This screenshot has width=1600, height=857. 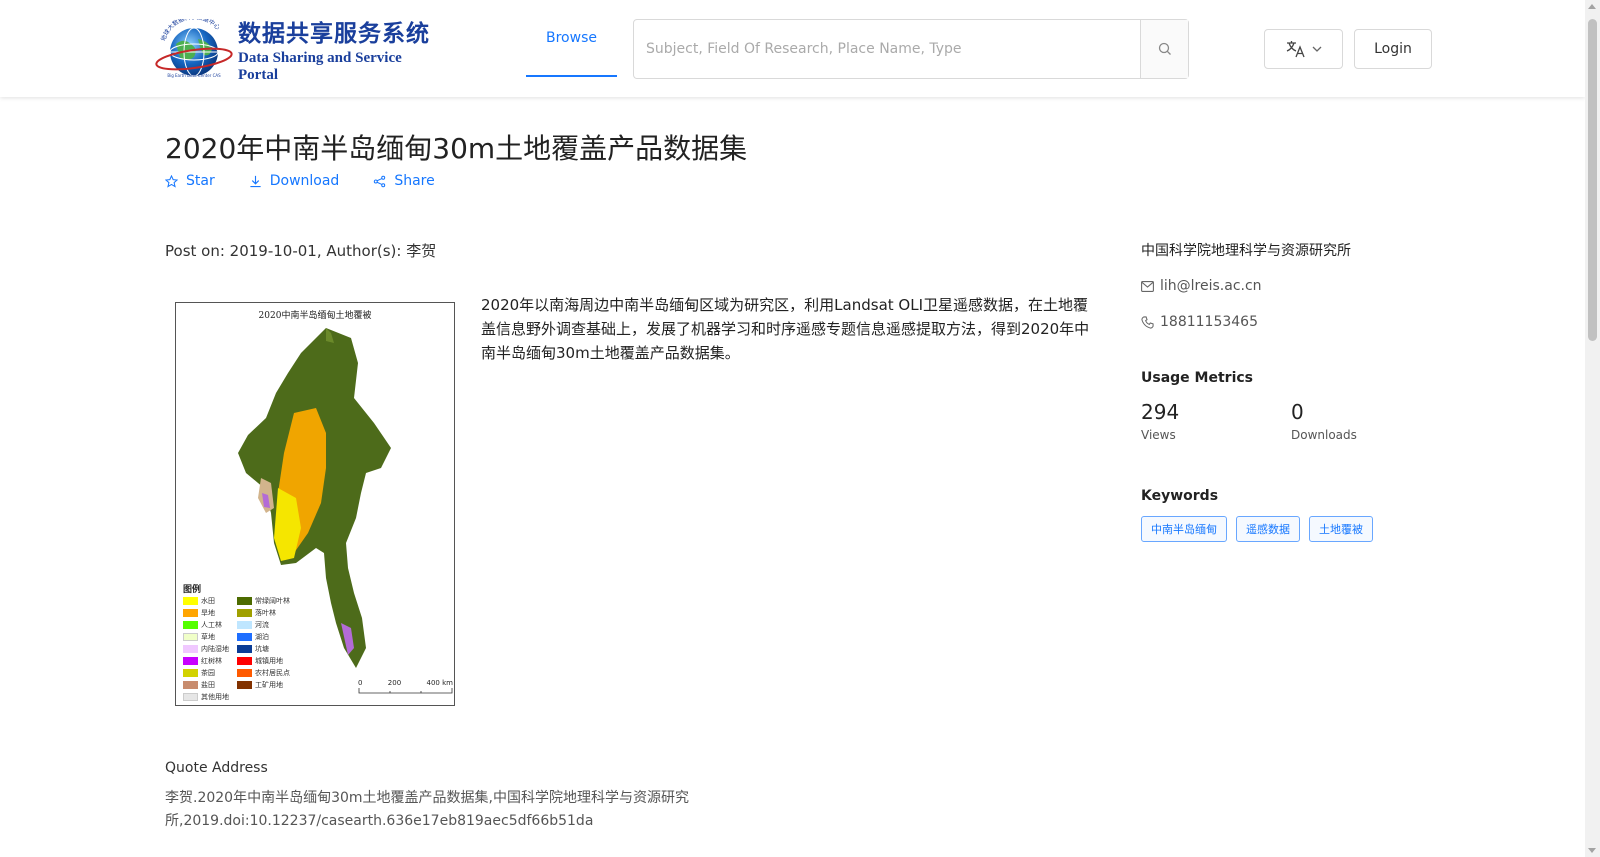 What do you see at coordinates (1246, 251) in the screenshot?
I see `organization-name: 中国科学院地理科学与资源研究所` at bounding box center [1246, 251].